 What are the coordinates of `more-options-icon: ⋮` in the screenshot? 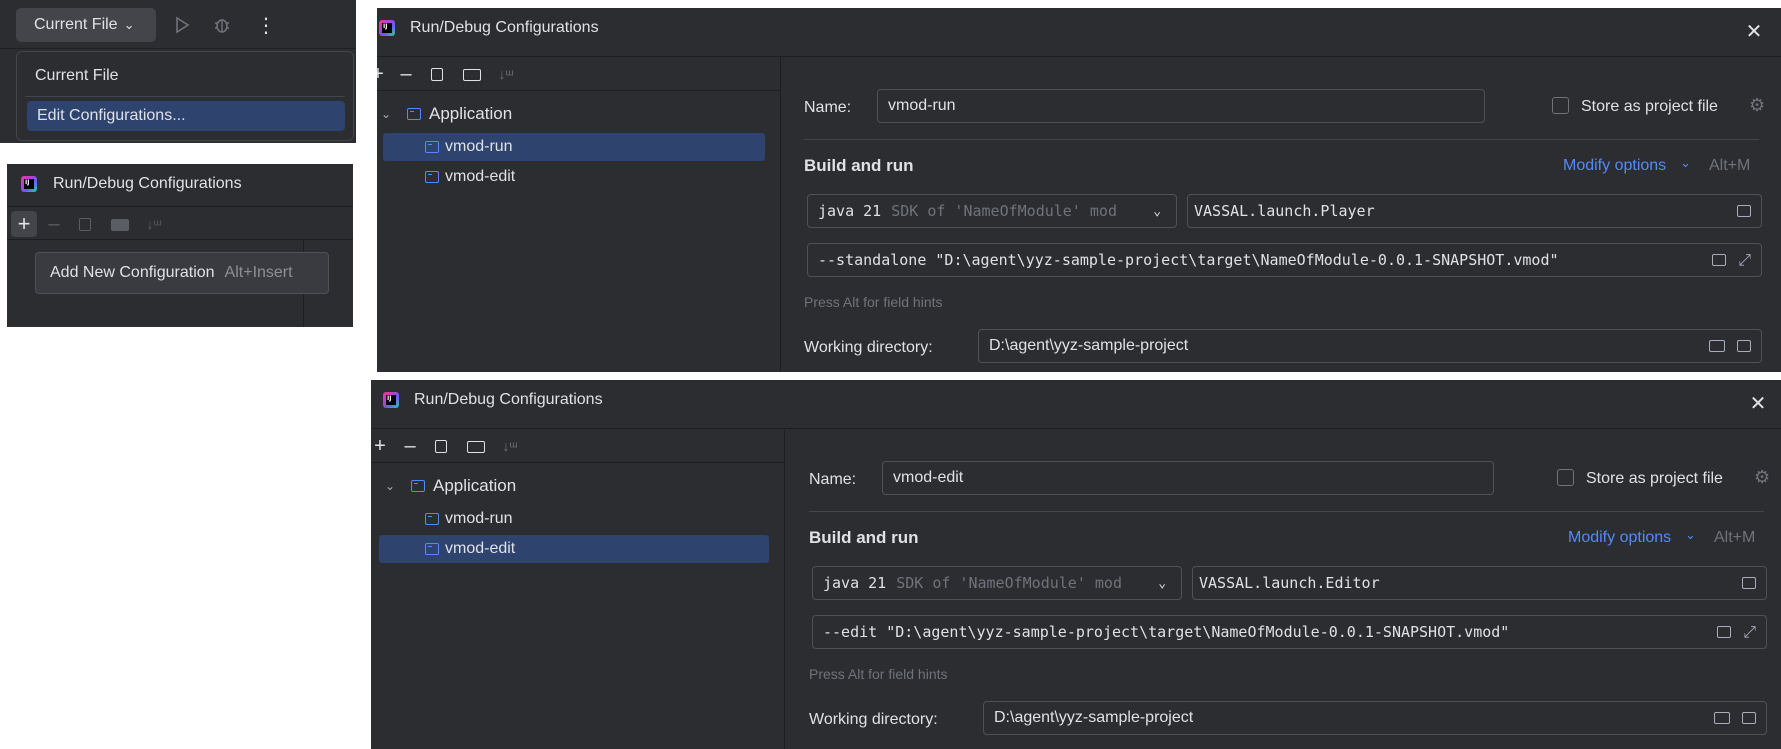 It's located at (266, 25).